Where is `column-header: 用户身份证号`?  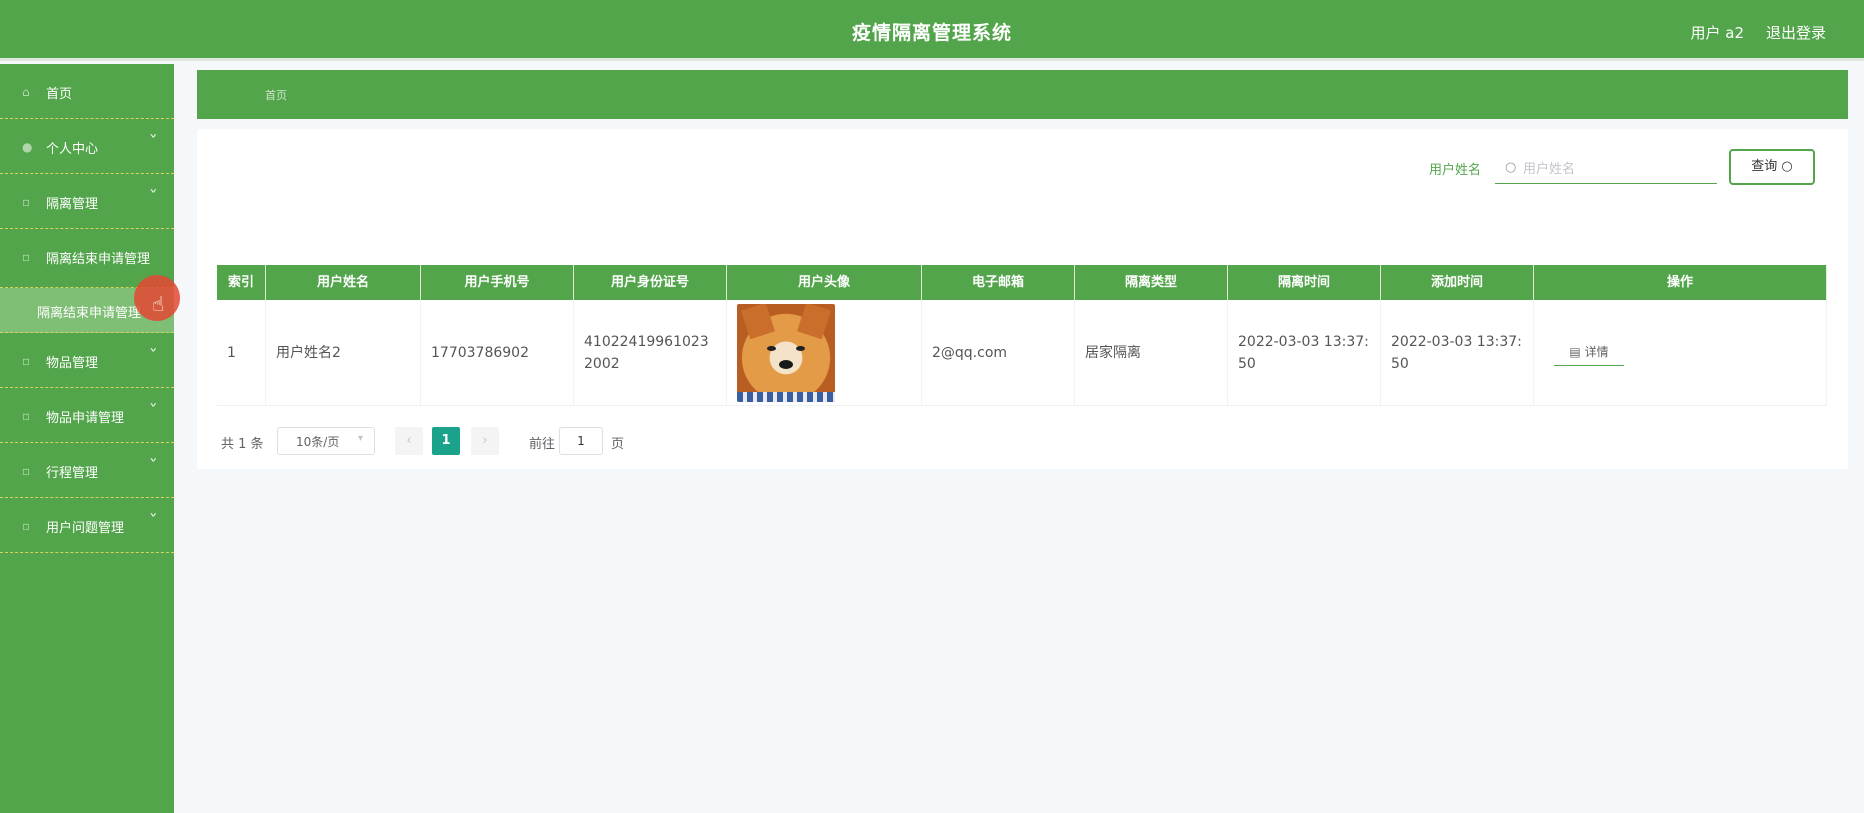
column-header: 用户身份证号 is located at coordinates (650, 282).